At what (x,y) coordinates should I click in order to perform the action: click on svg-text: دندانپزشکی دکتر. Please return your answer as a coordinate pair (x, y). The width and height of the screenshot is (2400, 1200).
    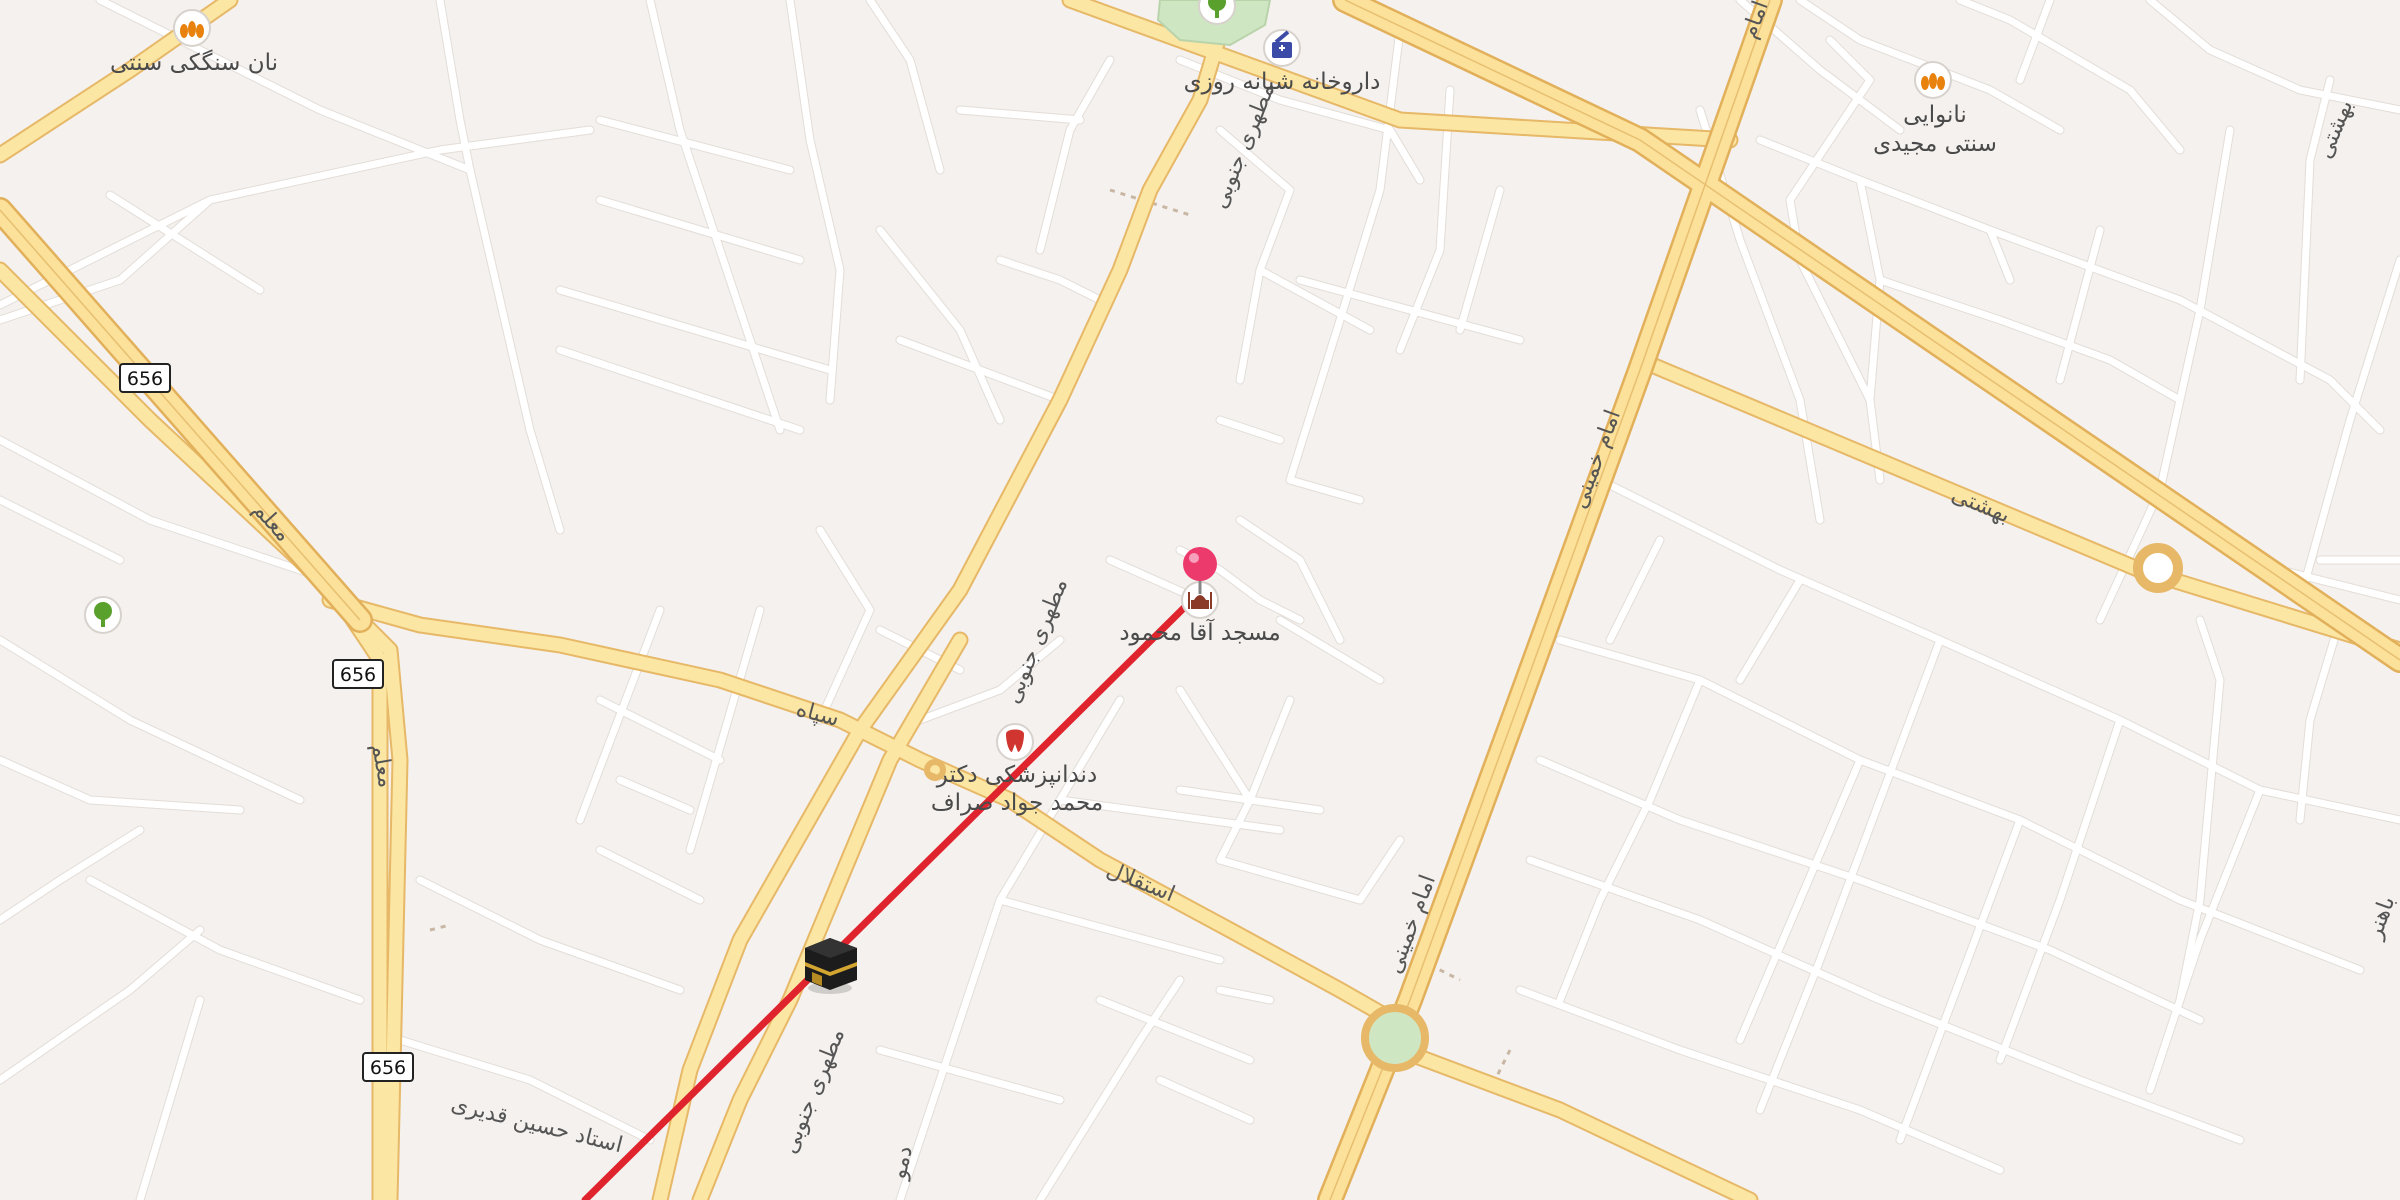
    Looking at the image, I should click on (1016, 775).